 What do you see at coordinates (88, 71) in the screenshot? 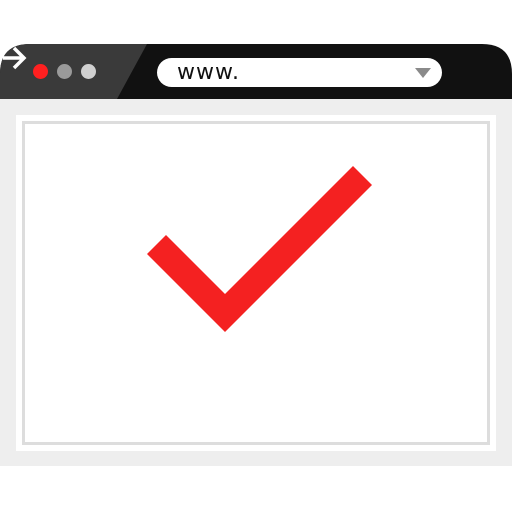
I see `maximize-window-button` at bounding box center [88, 71].